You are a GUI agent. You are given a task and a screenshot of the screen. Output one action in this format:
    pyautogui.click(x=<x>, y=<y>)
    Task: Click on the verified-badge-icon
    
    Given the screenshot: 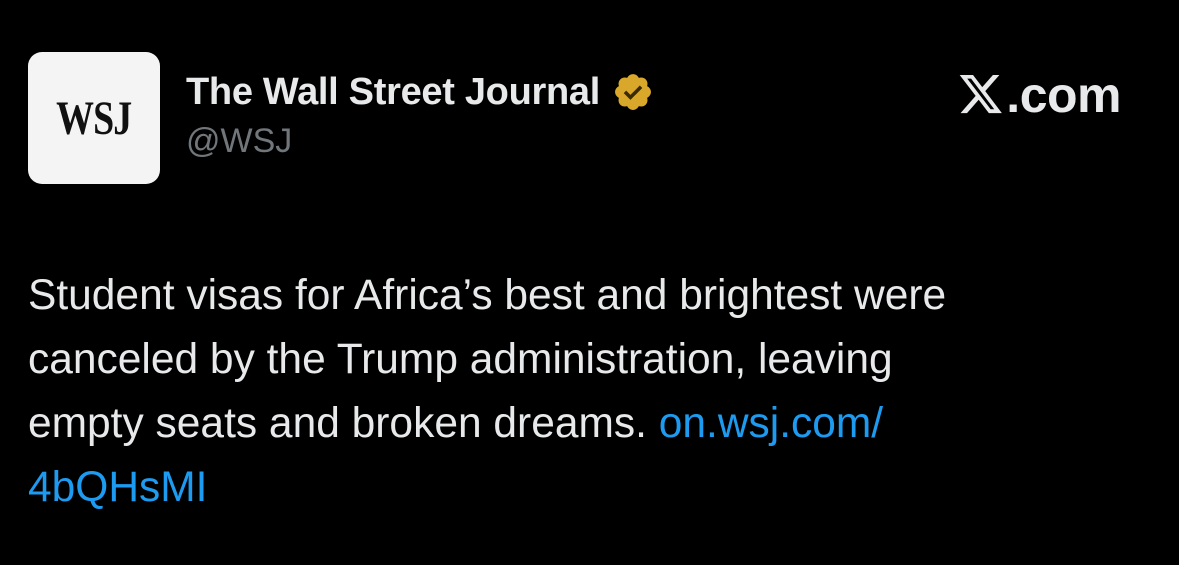 What is the action you would take?
    pyautogui.click(x=633, y=92)
    